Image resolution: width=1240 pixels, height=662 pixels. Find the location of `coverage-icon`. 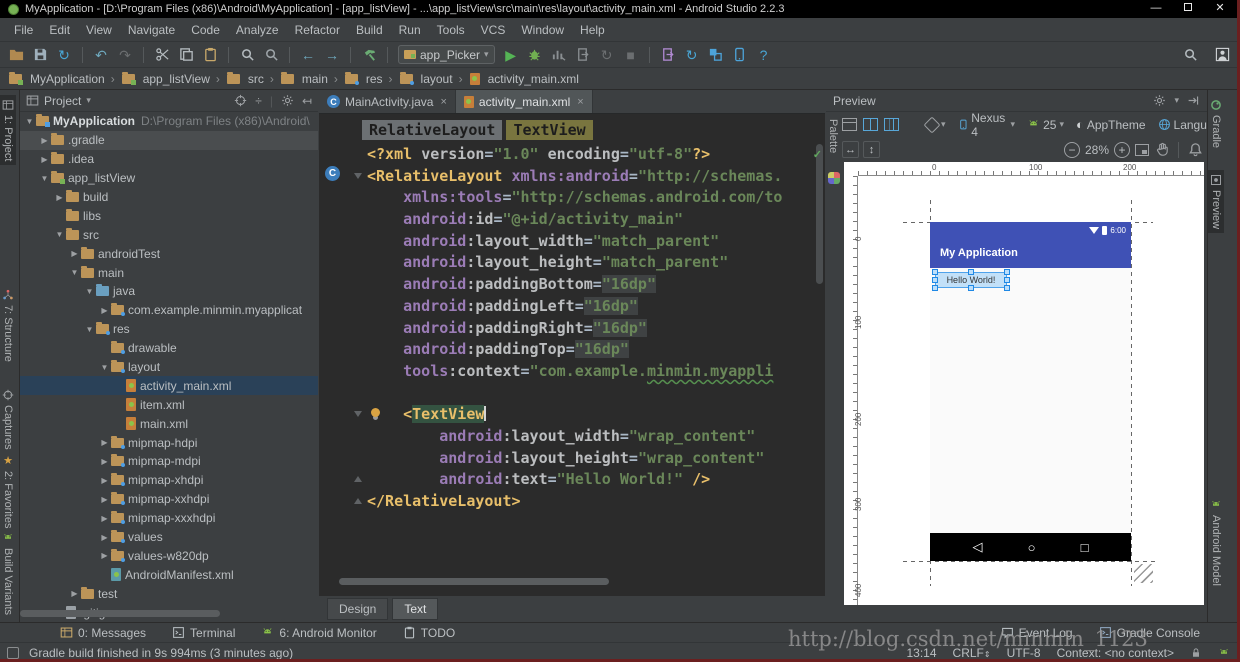

coverage-icon is located at coordinates (668, 55).